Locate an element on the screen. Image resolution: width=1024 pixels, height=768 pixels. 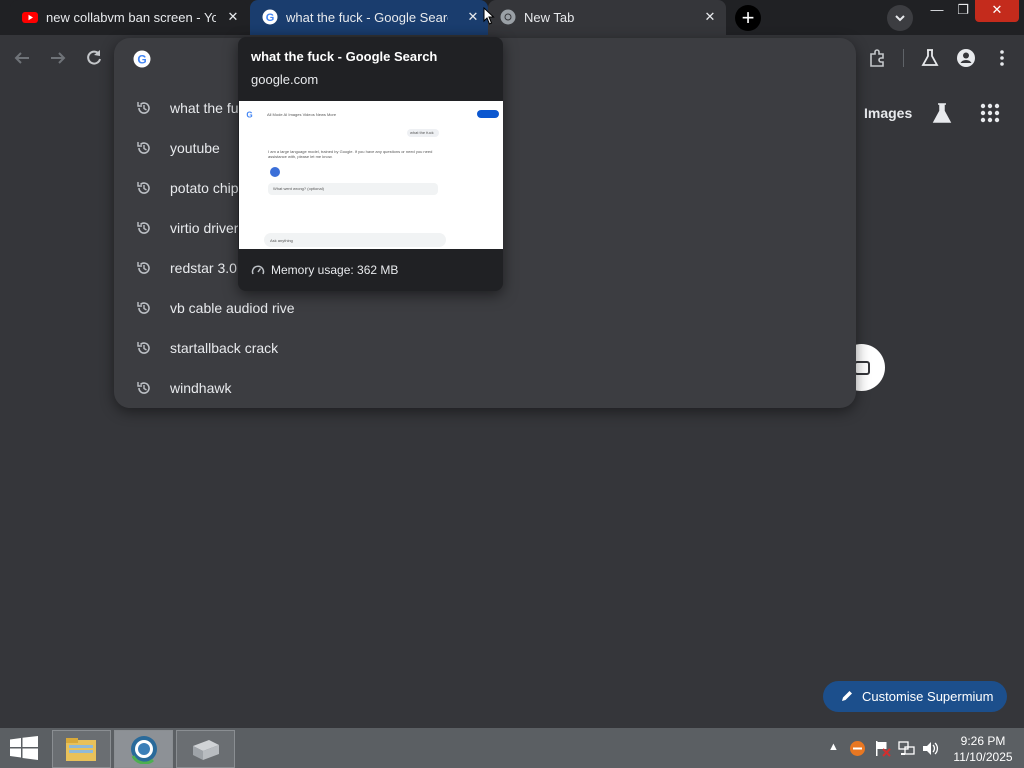
tab-youtube: new collabvm ban screen - YouT ✕ is located at coordinates (129, 17).